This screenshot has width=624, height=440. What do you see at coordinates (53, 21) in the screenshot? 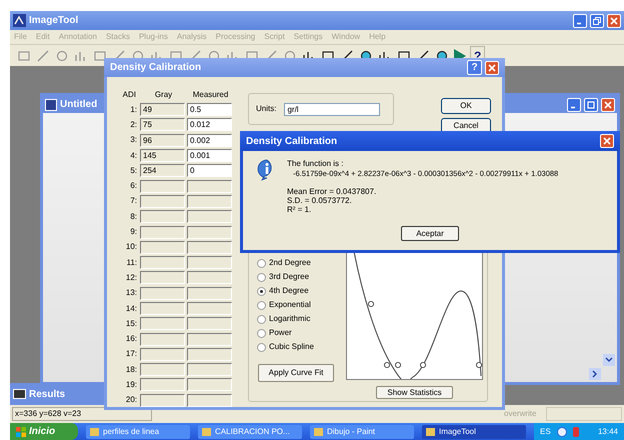
I see `window-title: ImageTool` at bounding box center [53, 21].